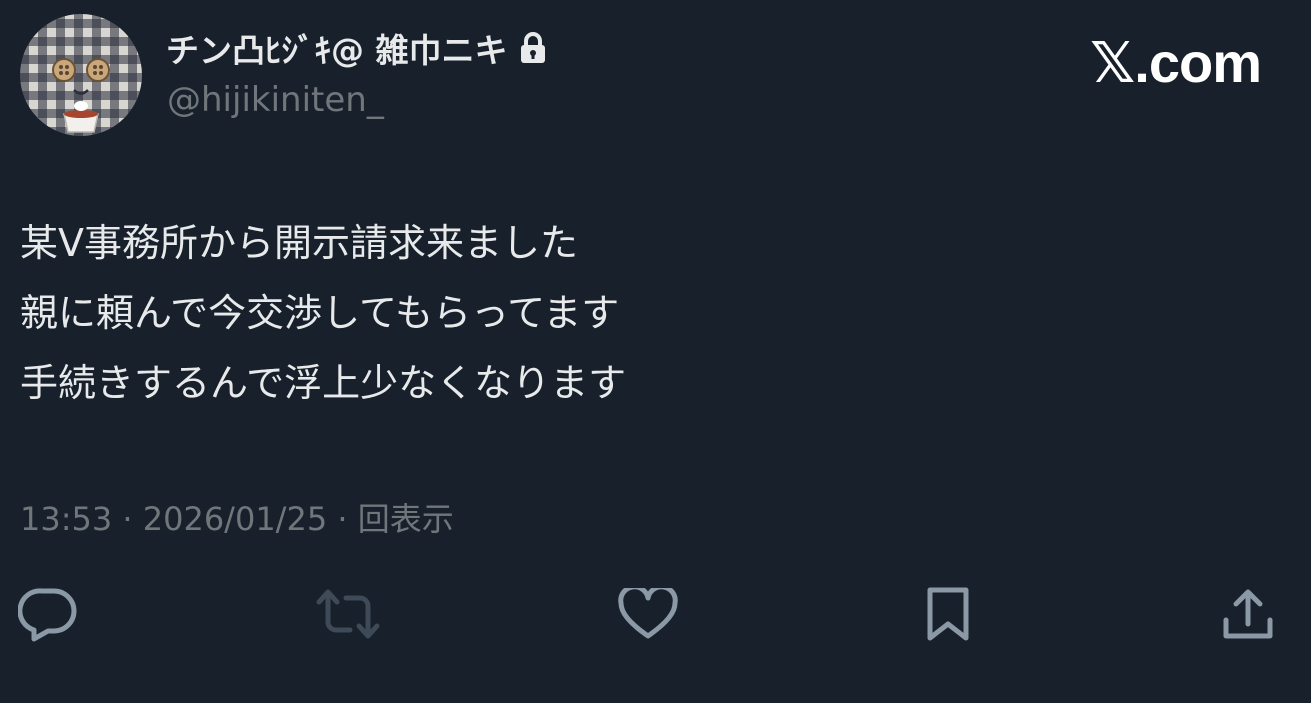 The width and height of the screenshot is (1311, 703). Describe the element at coordinates (299, 243) in the screenshot. I see `tweet-line: 某V事務所から開示請求来ました` at that location.